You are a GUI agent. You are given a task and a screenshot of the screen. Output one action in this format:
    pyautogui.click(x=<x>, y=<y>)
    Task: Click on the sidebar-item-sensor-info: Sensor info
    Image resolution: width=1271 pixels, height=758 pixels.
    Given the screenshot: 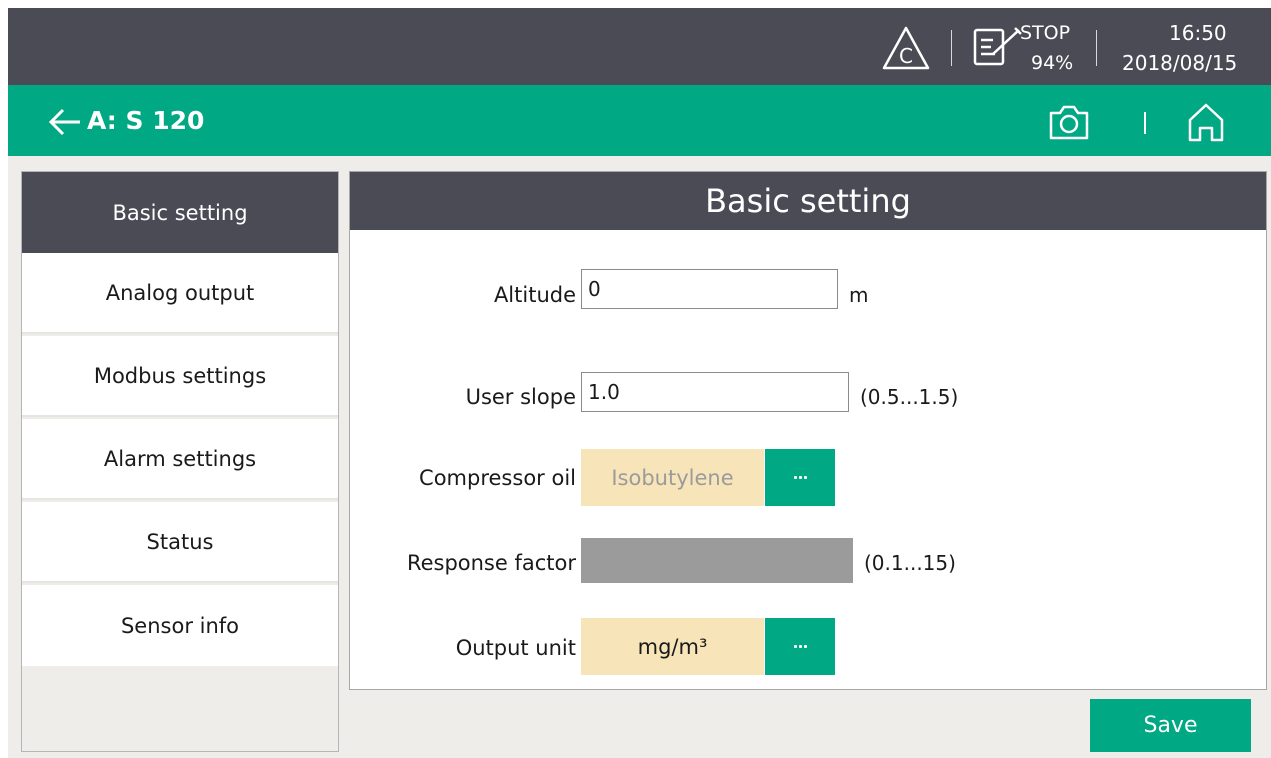 What is the action you would take?
    pyautogui.click(x=180, y=625)
    